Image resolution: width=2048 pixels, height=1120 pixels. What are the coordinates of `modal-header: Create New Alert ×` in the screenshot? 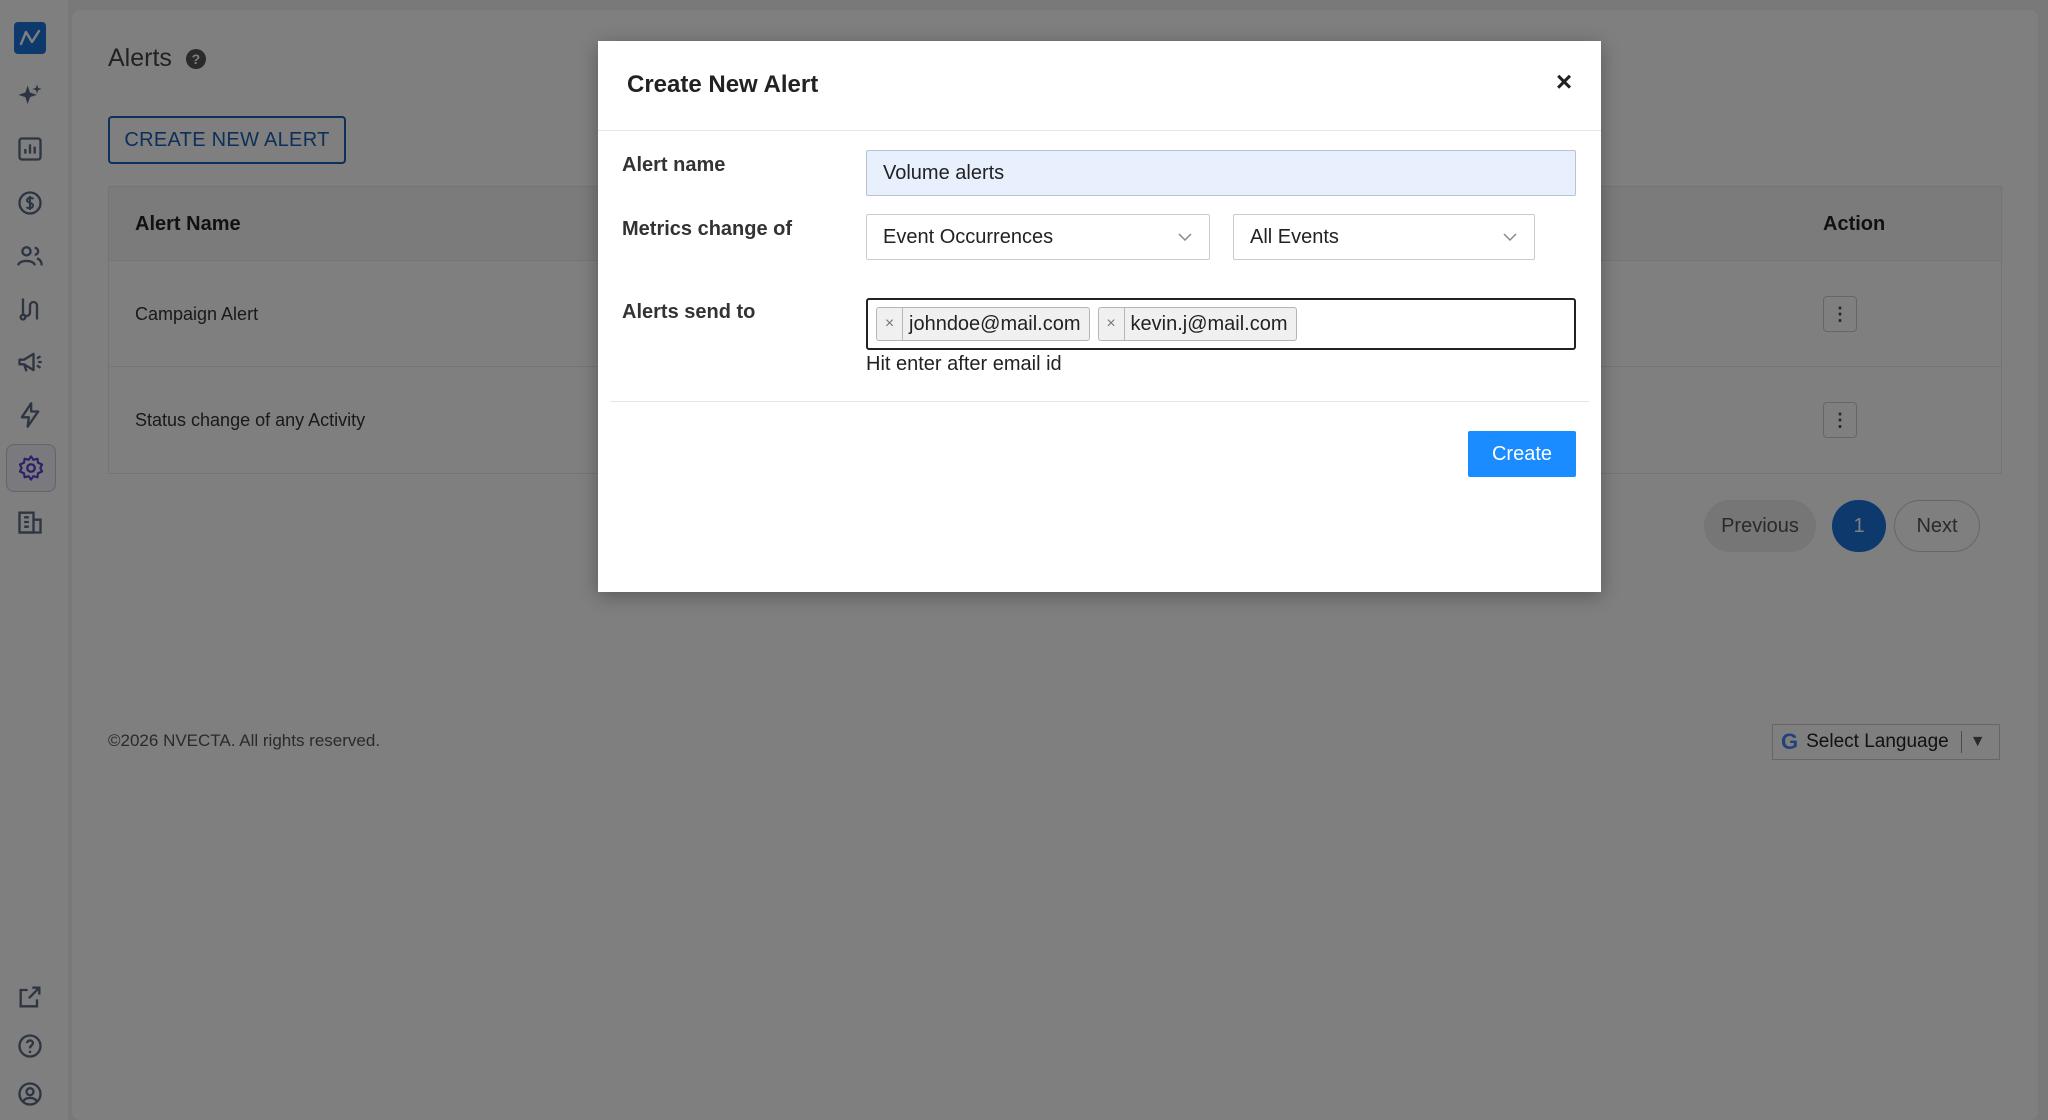 It's located at (1099, 86).